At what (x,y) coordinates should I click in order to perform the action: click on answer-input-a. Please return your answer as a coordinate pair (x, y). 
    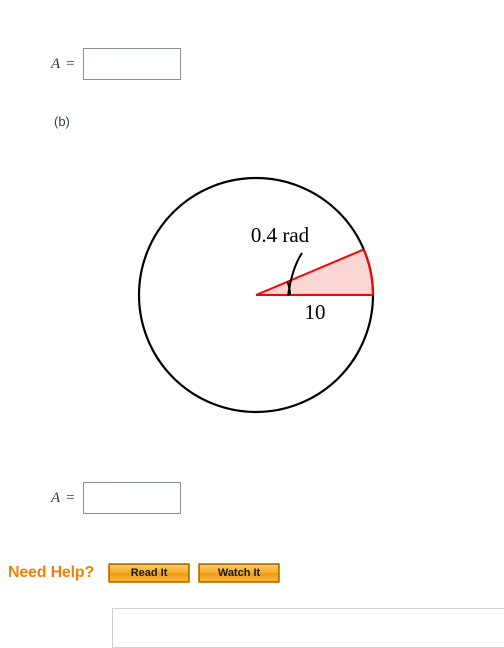
    Looking at the image, I should click on (131, 64).